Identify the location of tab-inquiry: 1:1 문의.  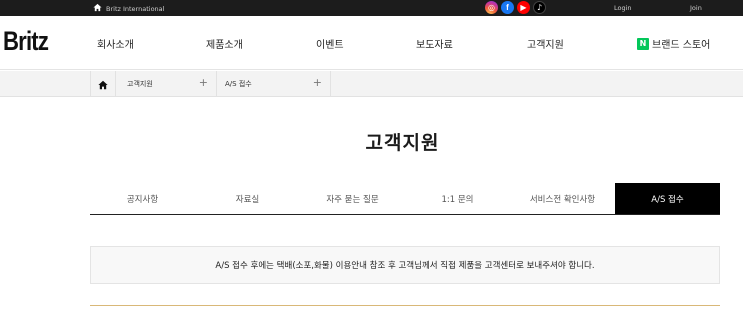
(457, 198).